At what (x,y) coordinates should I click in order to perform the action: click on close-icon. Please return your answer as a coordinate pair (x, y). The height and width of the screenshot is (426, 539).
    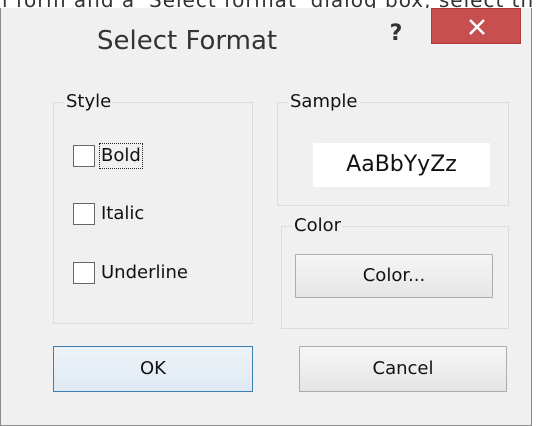
    Looking at the image, I should click on (477, 27).